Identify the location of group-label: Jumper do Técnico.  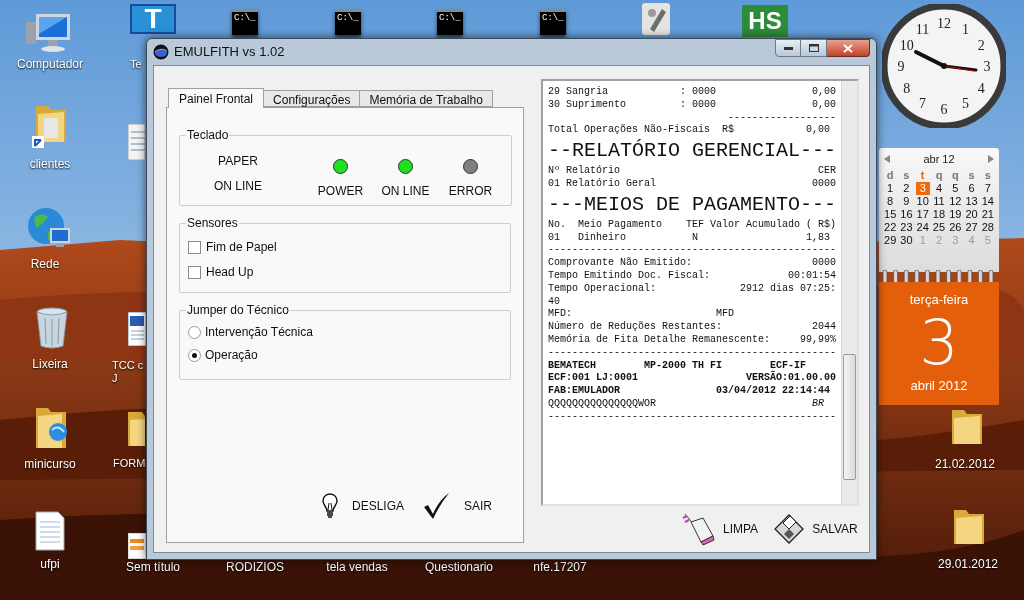
(238, 310).